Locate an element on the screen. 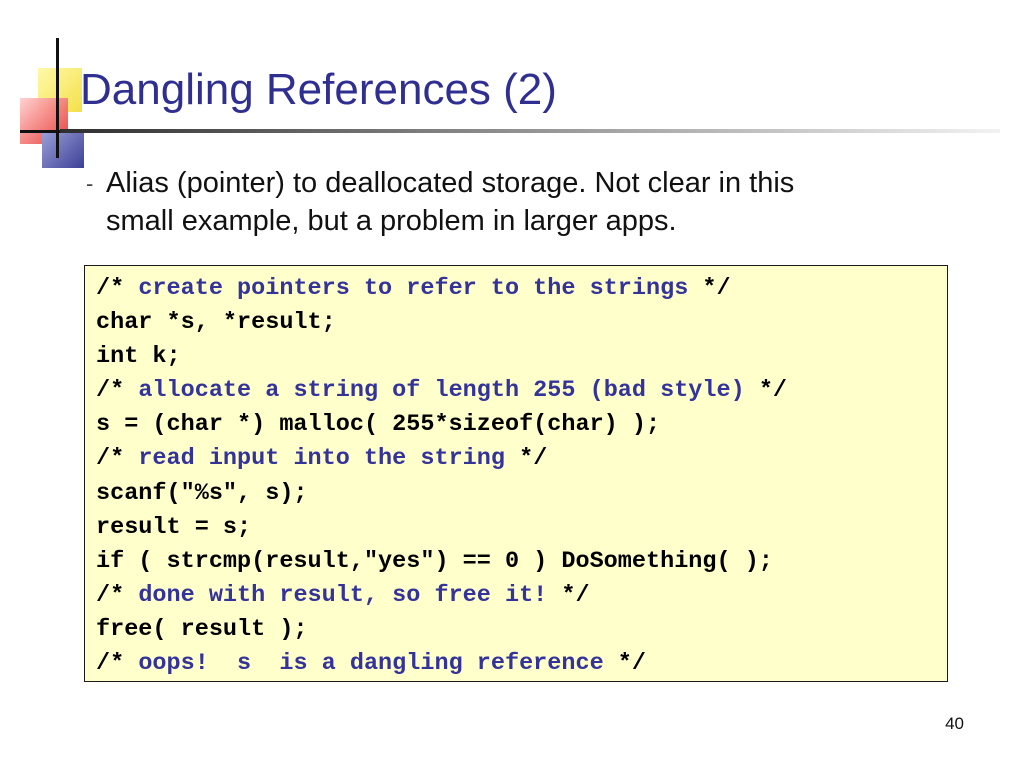 The height and width of the screenshot is (768, 1024). code-line: char *s, *result; is located at coordinates (216, 323).